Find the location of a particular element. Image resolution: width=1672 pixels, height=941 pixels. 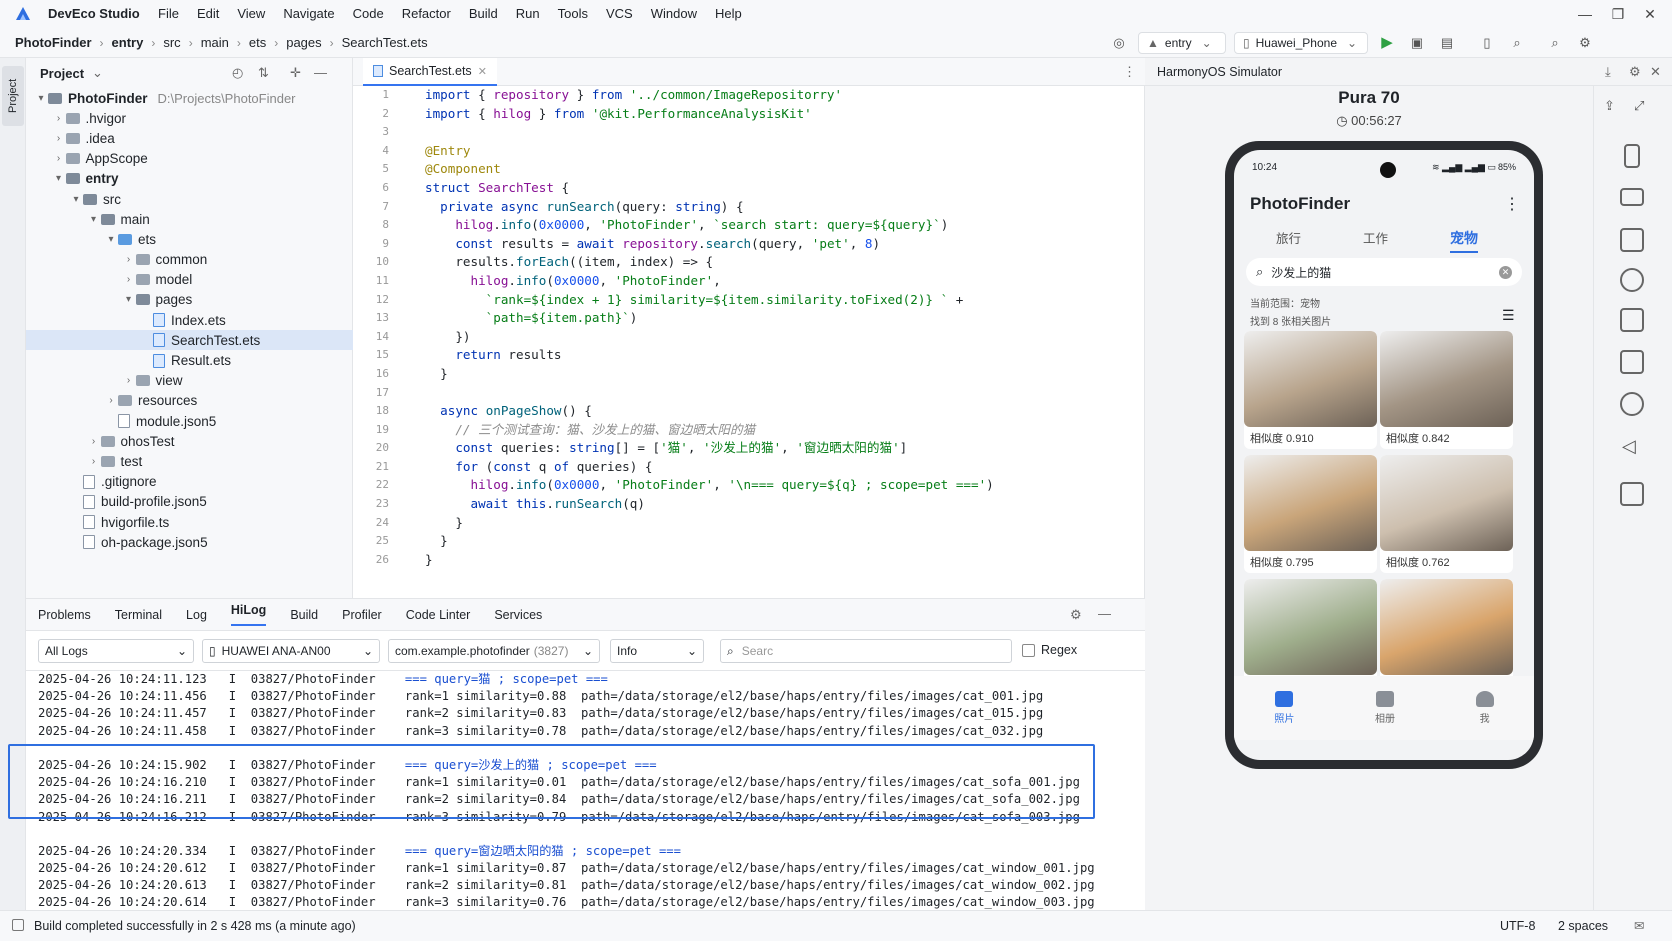

menu-item-help: Help is located at coordinates (728, 13).